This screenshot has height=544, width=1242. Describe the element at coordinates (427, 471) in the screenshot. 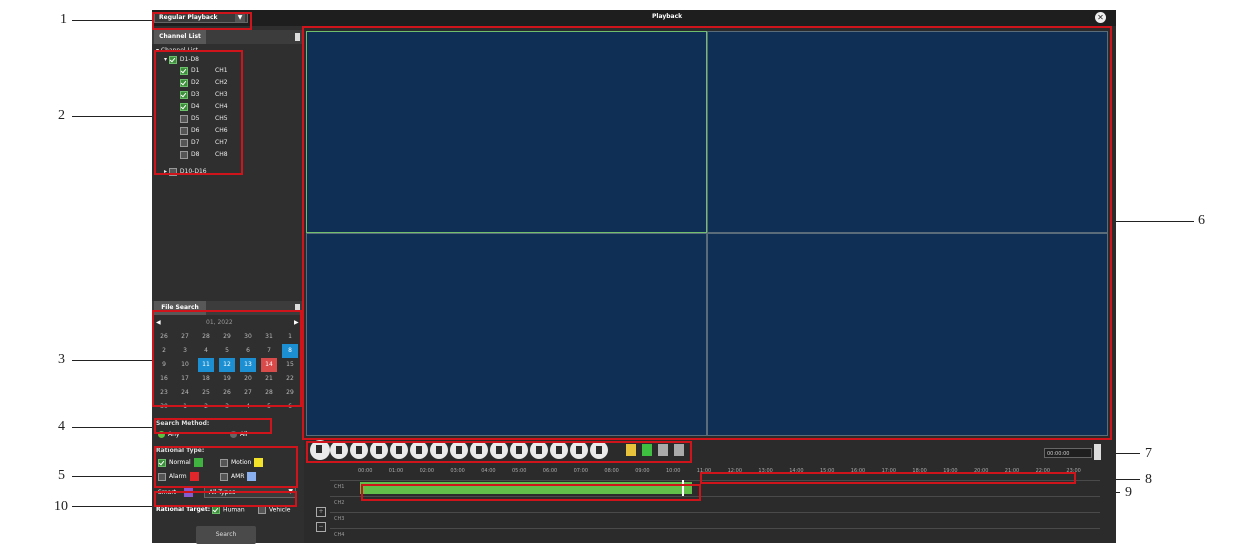

I see `timeline-tick: 02:00` at that location.